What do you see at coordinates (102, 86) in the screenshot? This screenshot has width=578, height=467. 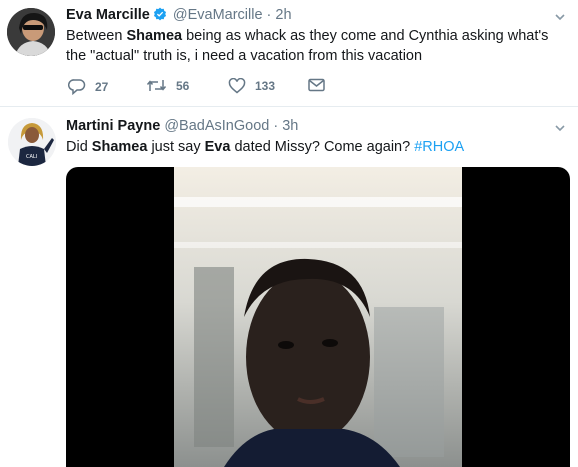 I see `reply-count: 27` at bounding box center [102, 86].